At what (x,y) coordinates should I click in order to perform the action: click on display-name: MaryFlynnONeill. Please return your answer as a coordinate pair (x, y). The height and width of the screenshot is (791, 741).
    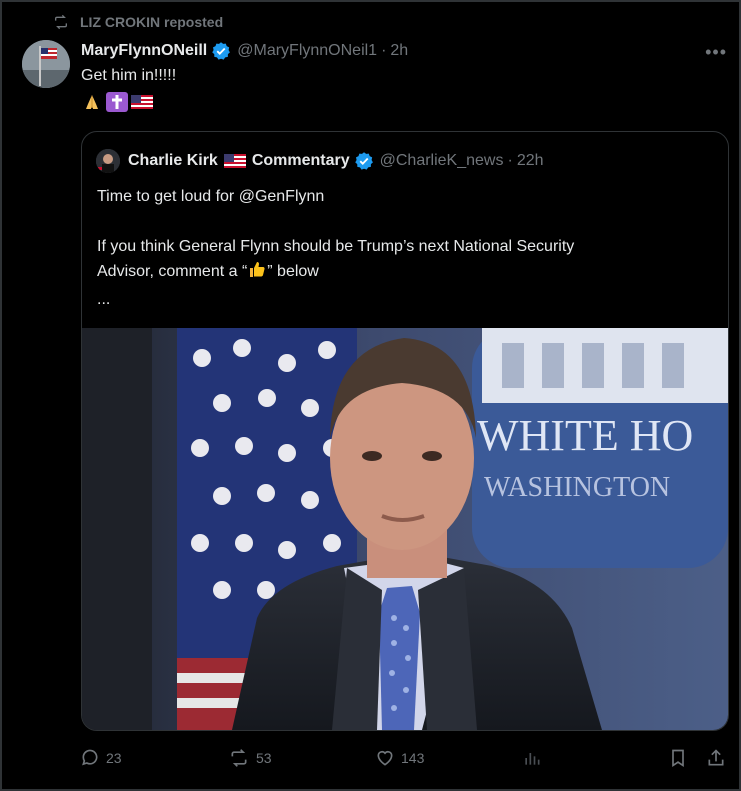
    Looking at the image, I should click on (144, 51).